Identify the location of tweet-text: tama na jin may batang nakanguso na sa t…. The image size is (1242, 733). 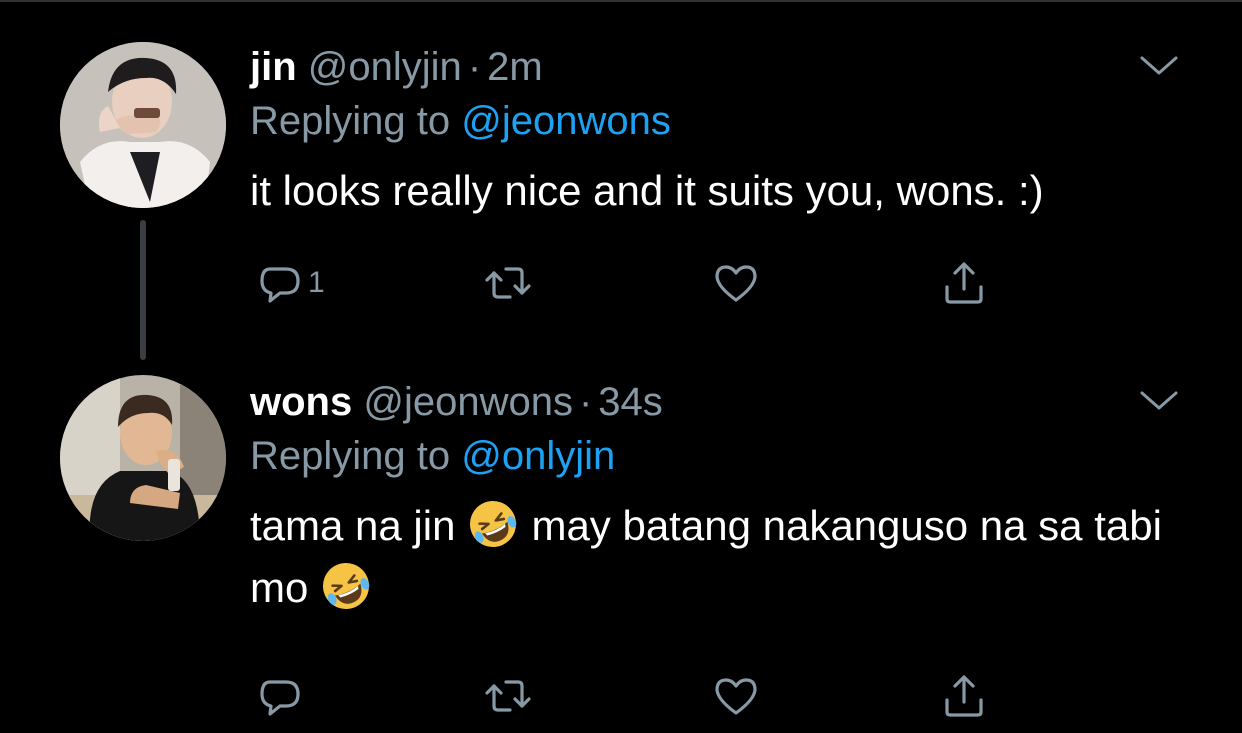
(716, 557).